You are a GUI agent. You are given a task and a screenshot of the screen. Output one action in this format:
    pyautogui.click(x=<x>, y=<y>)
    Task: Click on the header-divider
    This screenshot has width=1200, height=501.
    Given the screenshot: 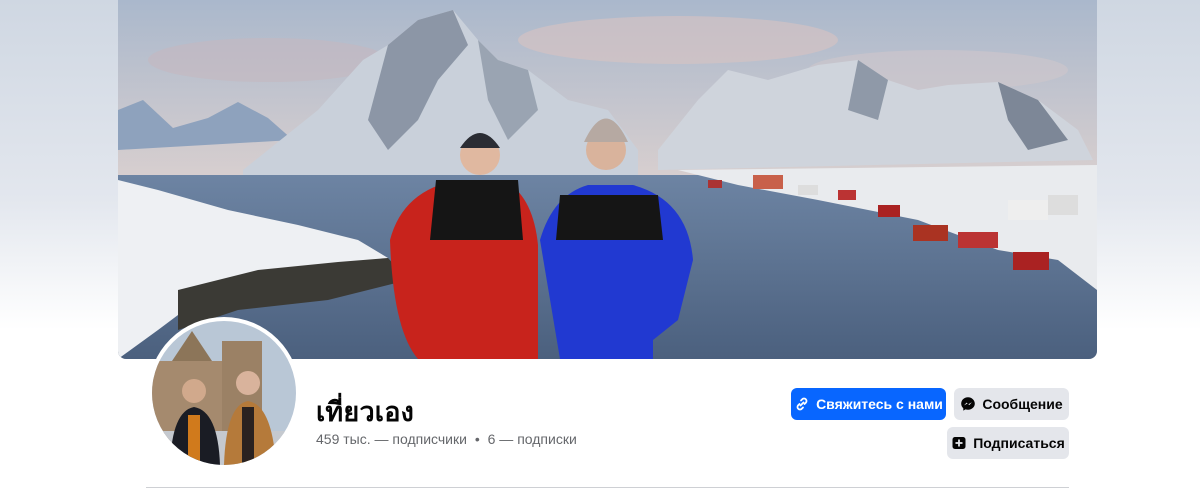 What is the action you would take?
    pyautogui.click(x=607, y=487)
    